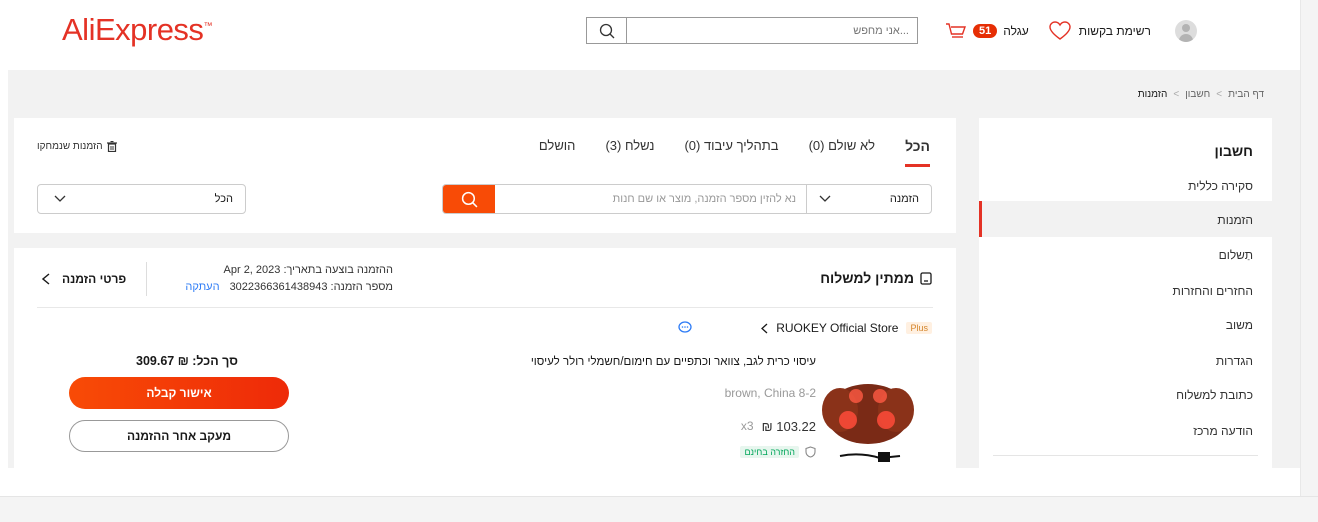  What do you see at coordinates (308, 270) in the screenshot?
I see `order-date: ההזמנה בוצעה בתאריך: Apr 2, 2023` at bounding box center [308, 270].